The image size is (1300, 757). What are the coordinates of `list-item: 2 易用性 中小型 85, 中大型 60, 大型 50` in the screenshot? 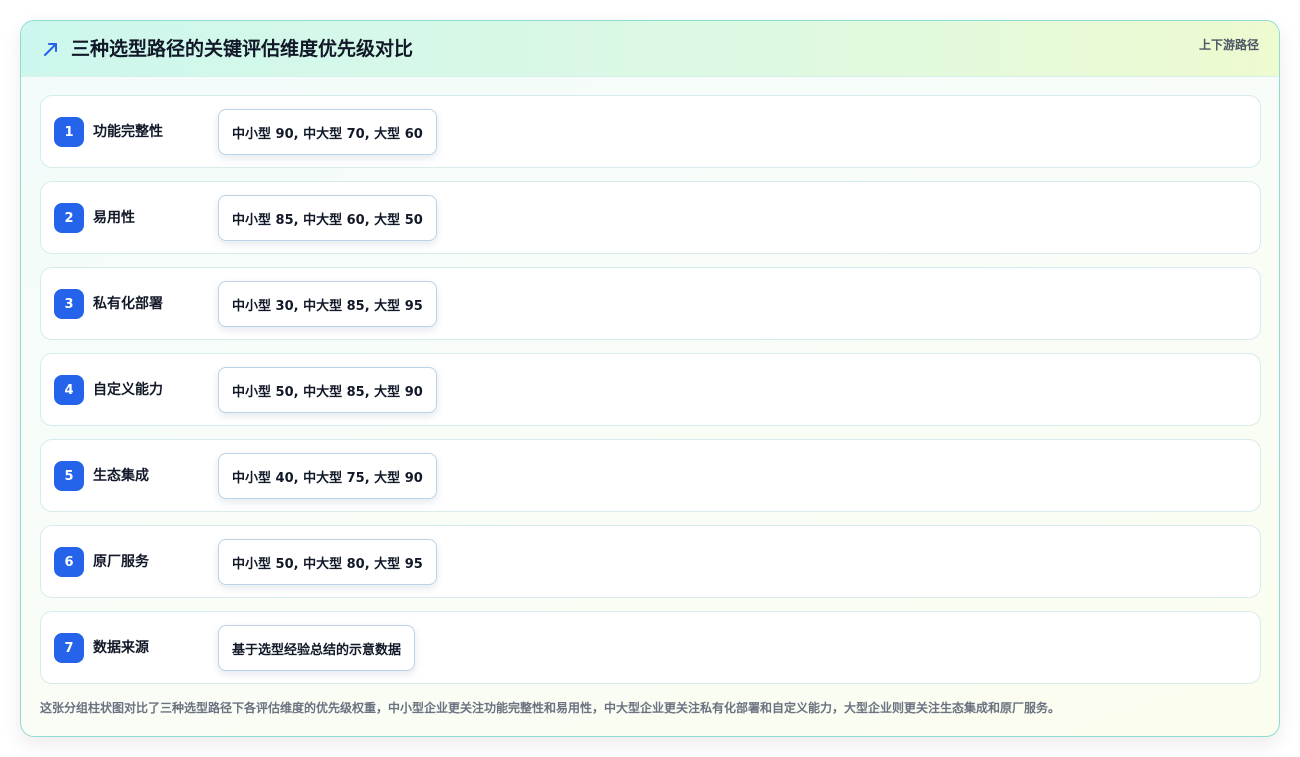 It's located at (650, 217).